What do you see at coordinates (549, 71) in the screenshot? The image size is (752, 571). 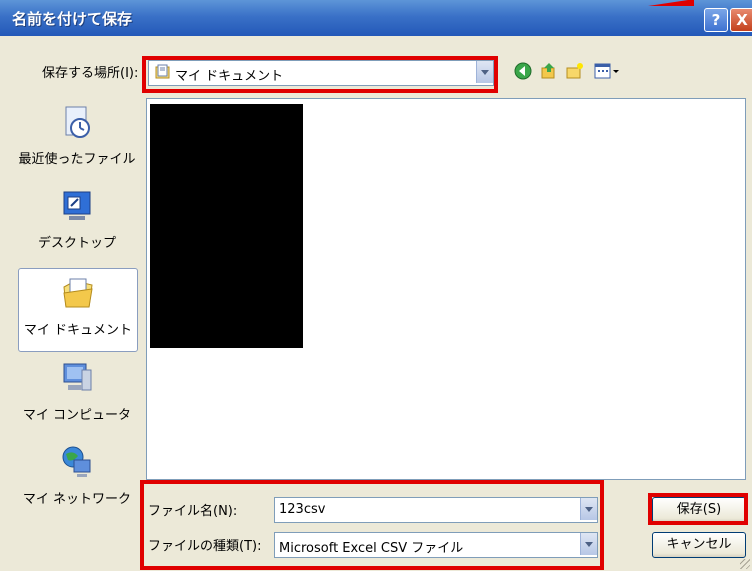 I see `up-folder-icon` at bounding box center [549, 71].